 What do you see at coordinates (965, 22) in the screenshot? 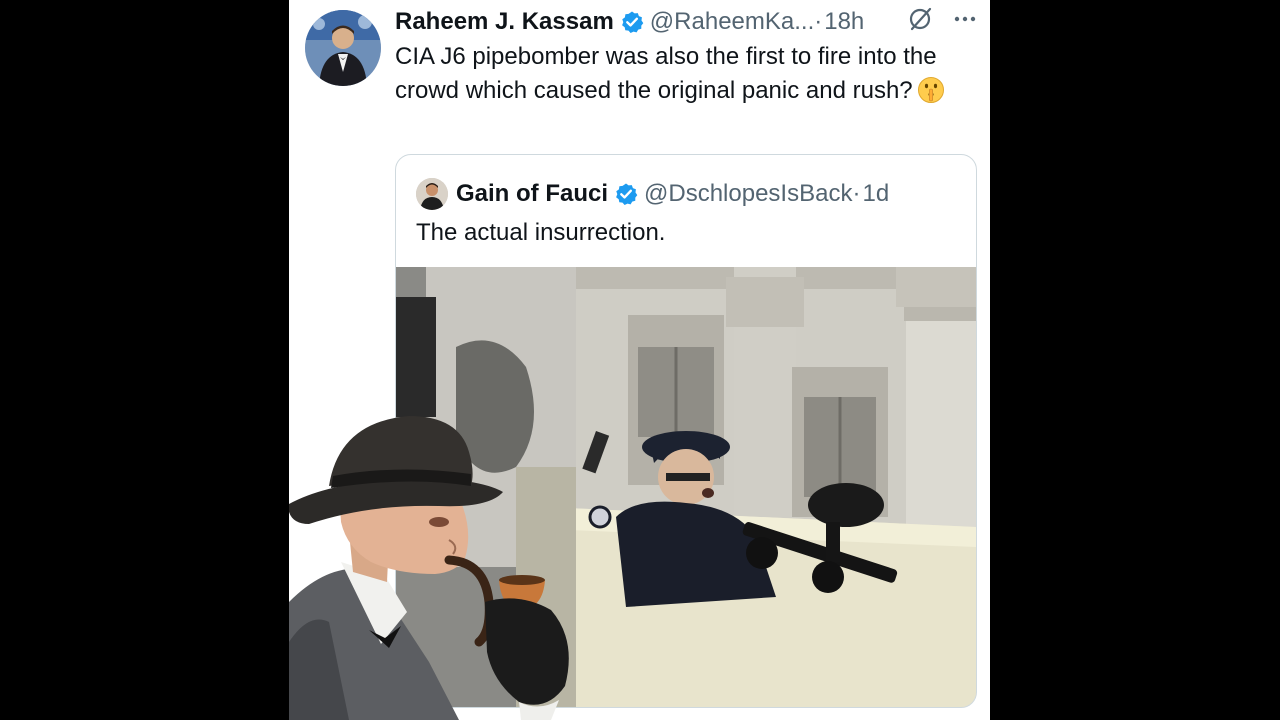
I see `more-icon` at bounding box center [965, 22].